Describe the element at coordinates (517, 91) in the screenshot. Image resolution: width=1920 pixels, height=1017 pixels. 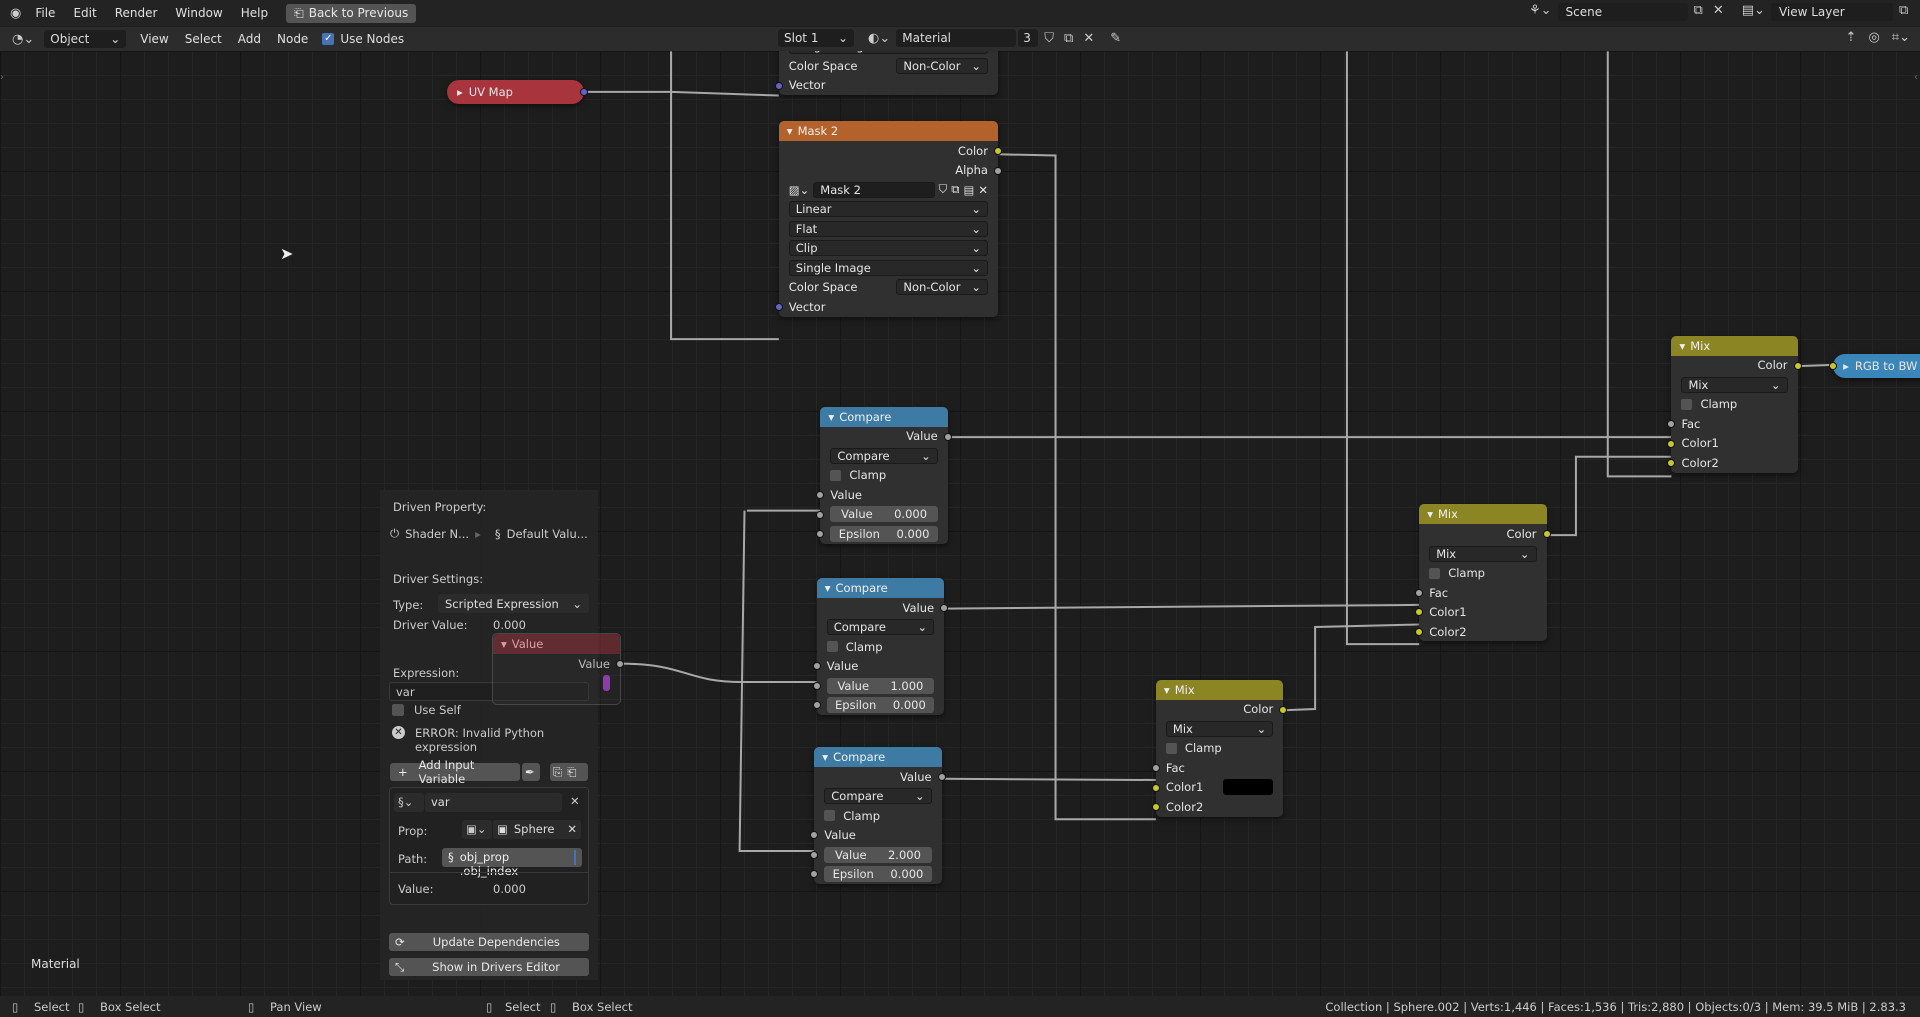
I see `node-uvmap: ▸ UV Map` at that location.